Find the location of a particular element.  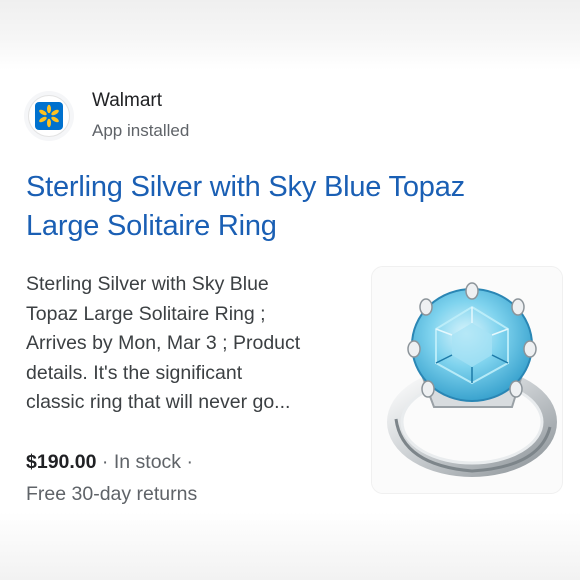

description-line: details. It's the significant is located at coordinates (134, 372).